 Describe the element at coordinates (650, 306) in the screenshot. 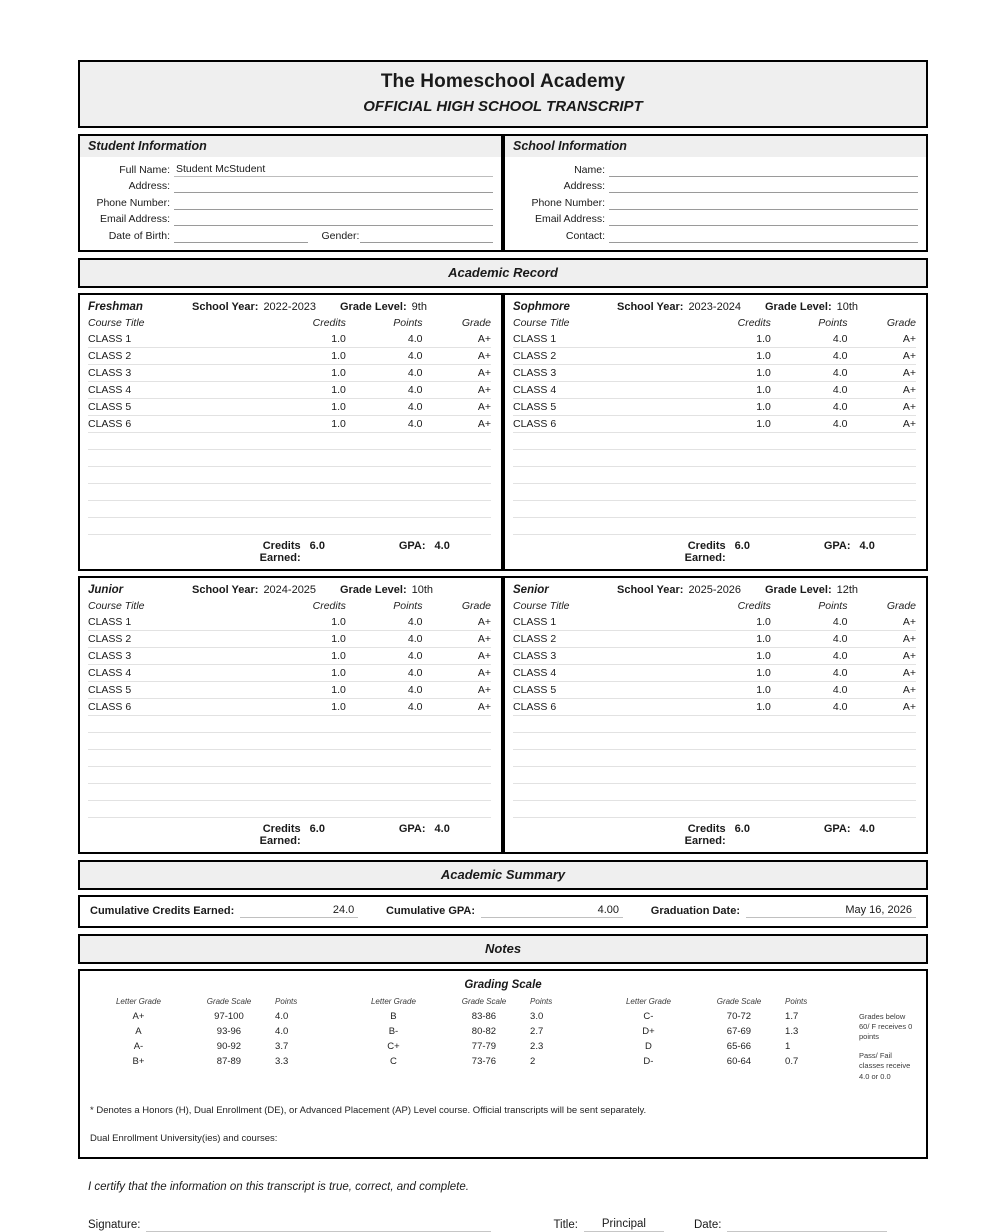

I see `school-year-label: School Year:` at that location.